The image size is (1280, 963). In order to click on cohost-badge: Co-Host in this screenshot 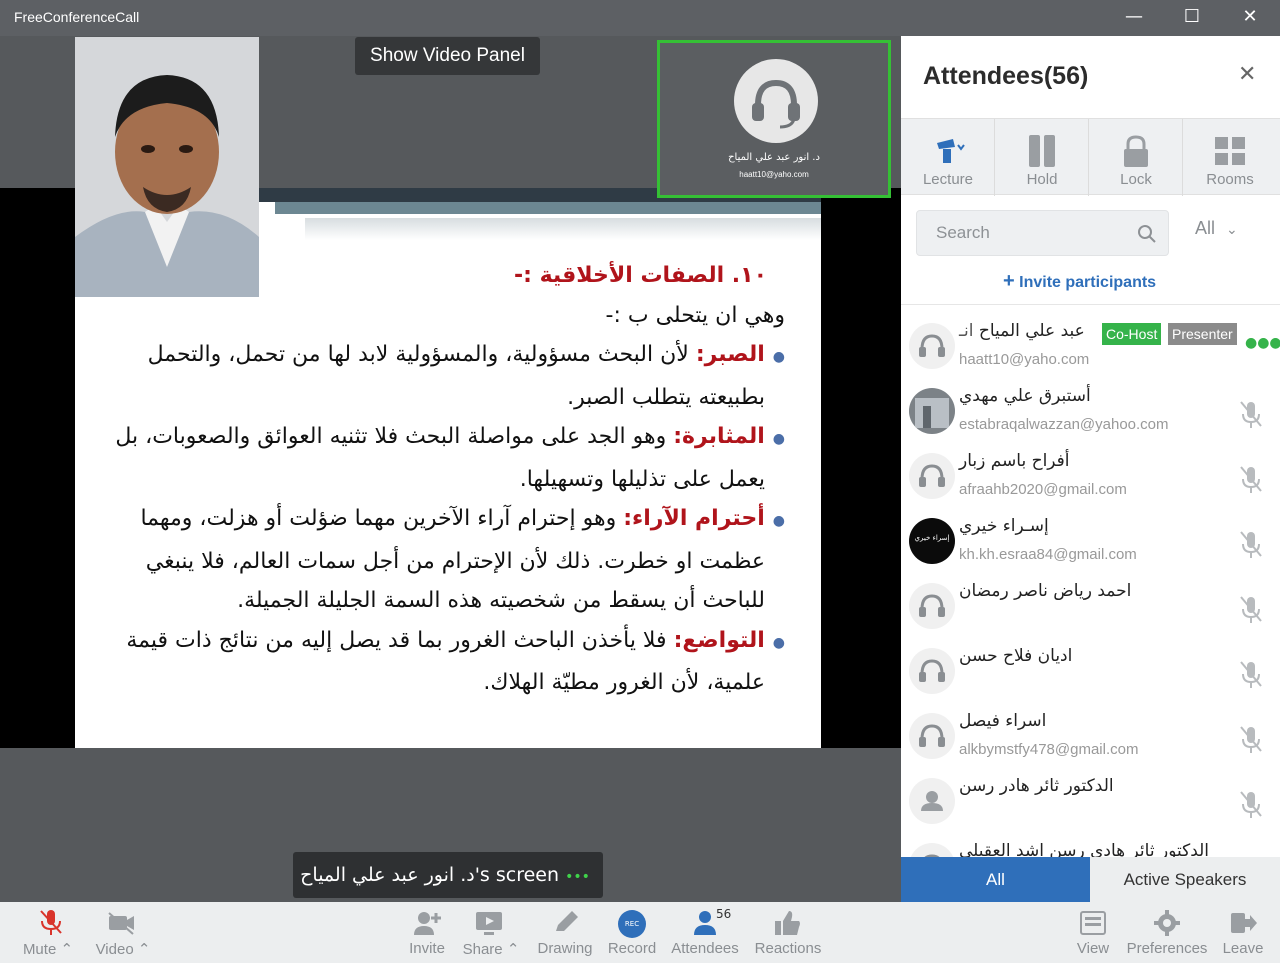, I will do `click(1132, 334)`.